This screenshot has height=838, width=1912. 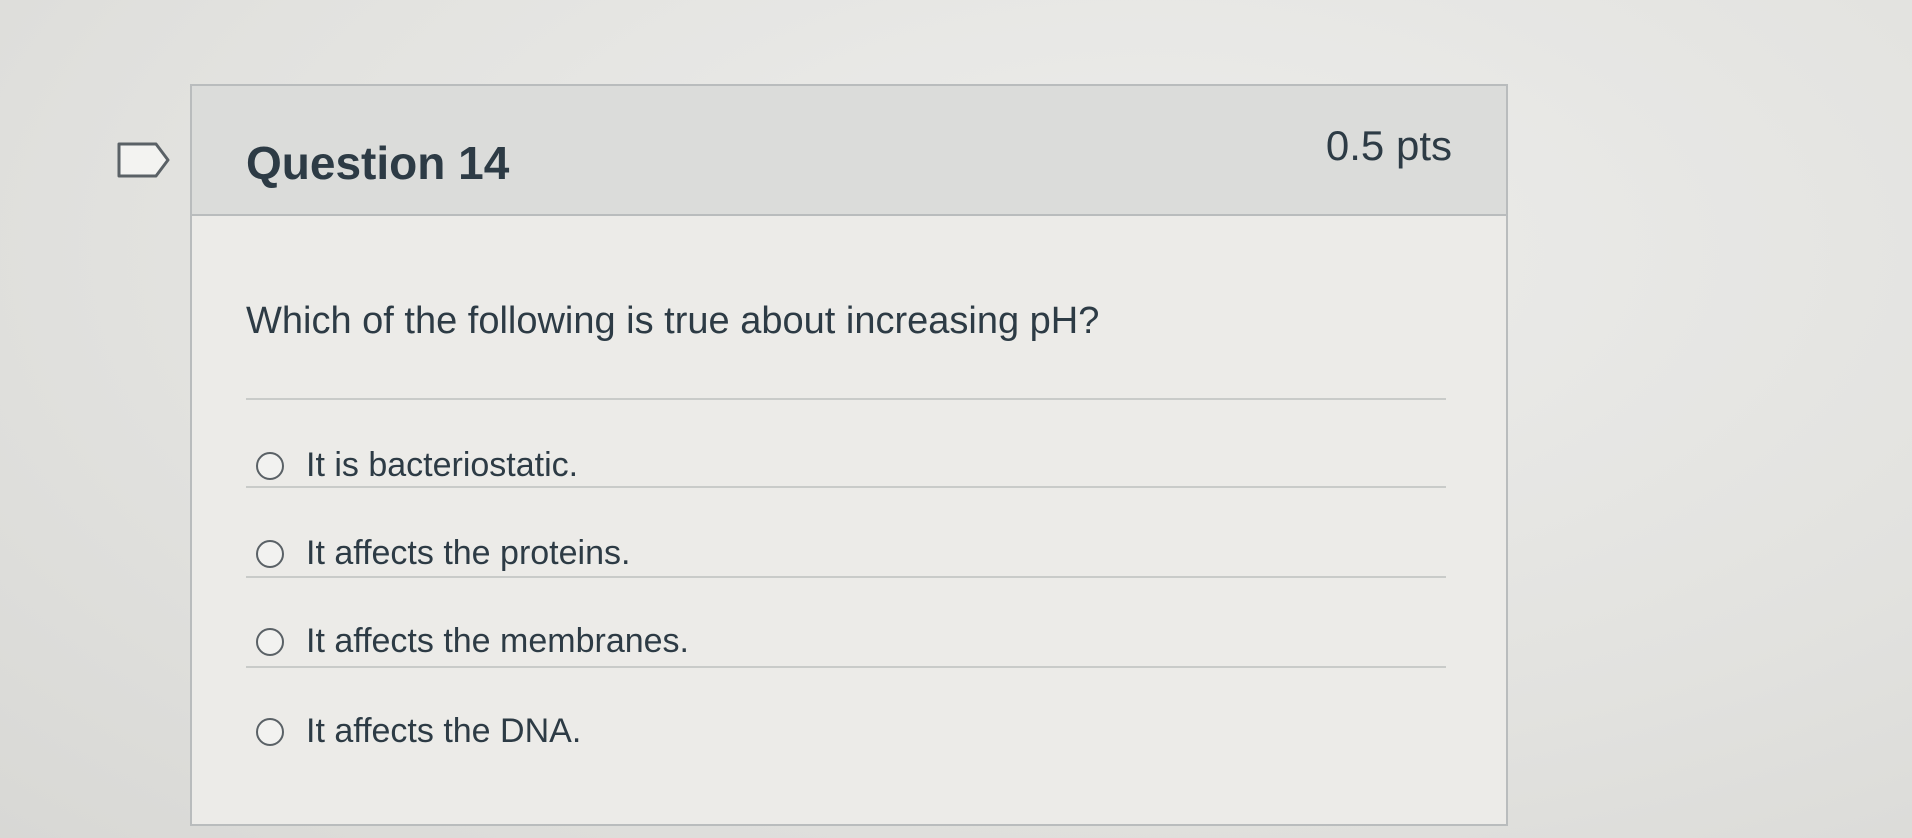 I want to click on answer-option: It affects the membranes., so click(x=472, y=641).